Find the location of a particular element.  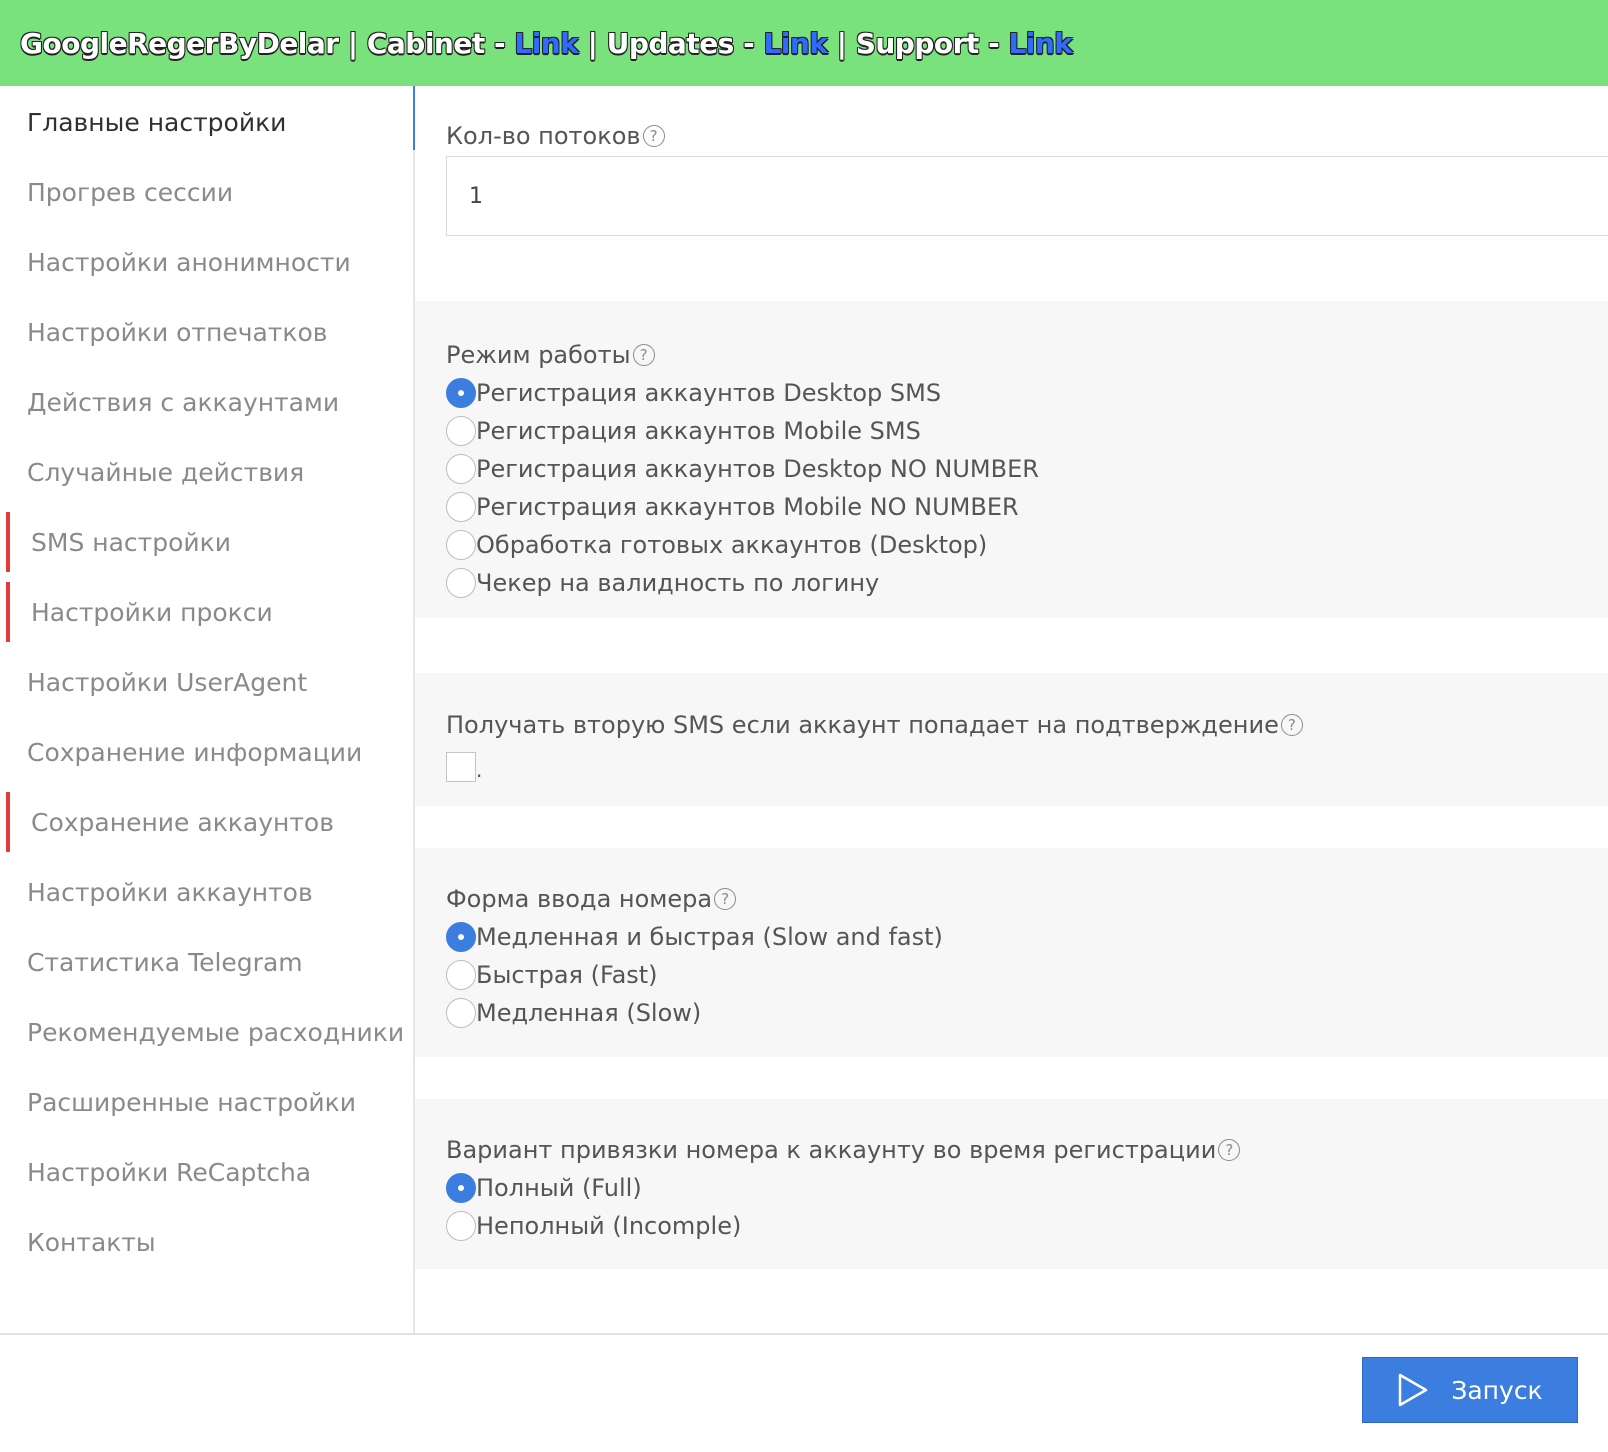

sidebar-item-label: Настройки аккаунтов is located at coordinates (170, 892).